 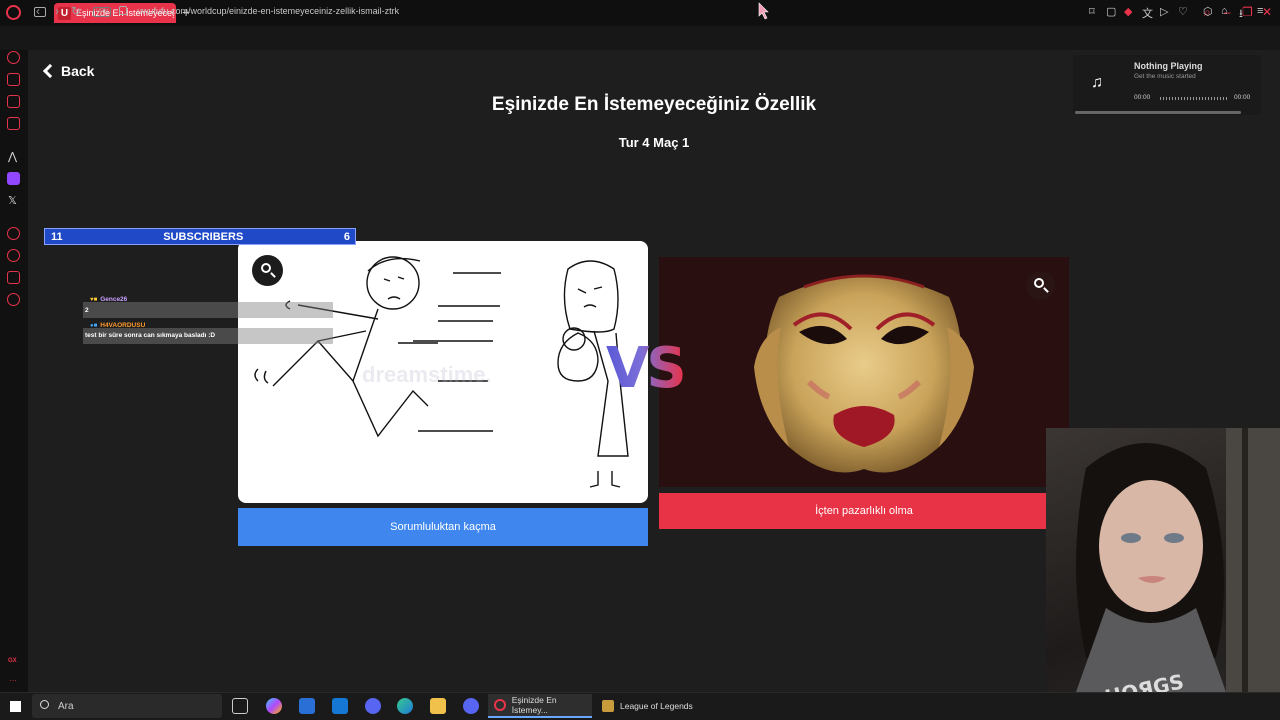 I want to click on settings-icon, so click(x=13, y=299).